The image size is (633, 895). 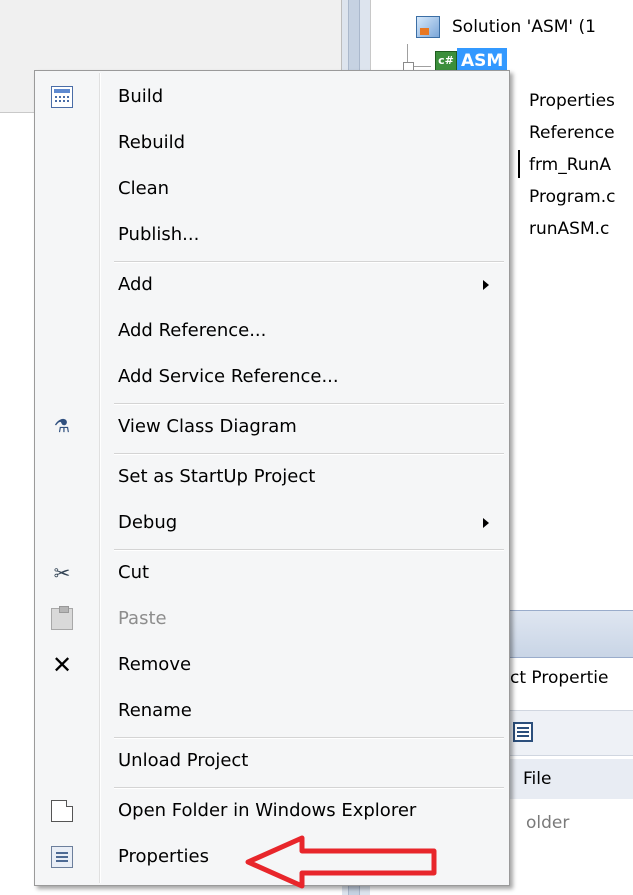 What do you see at coordinates (62, 426) in the screenshot?
I see `class-diagram-icon: ⚗` at bounding box center [62, 426].